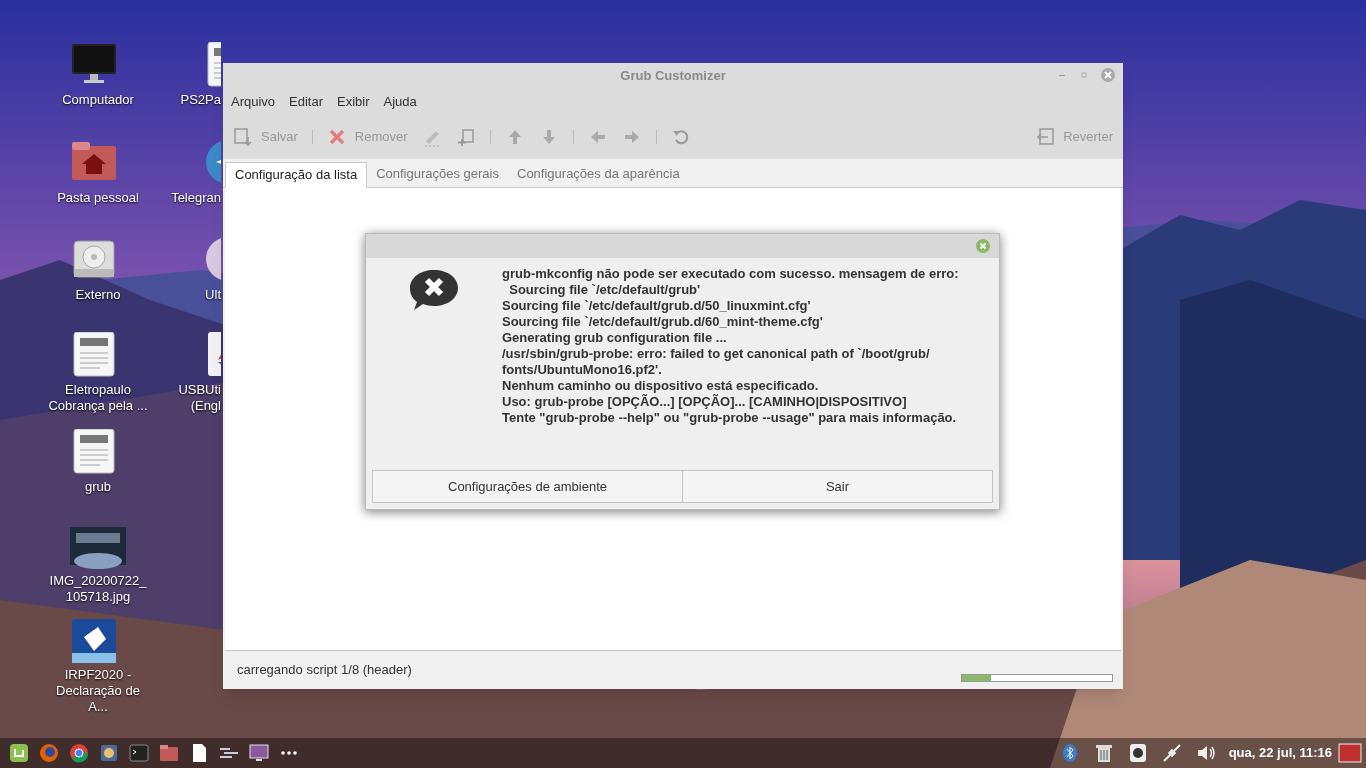 This screenshot has width=1366, height=768. Describe the element at coordinates (196, 198) in the screenshot. I see `icon-label: Telegran` at that location.